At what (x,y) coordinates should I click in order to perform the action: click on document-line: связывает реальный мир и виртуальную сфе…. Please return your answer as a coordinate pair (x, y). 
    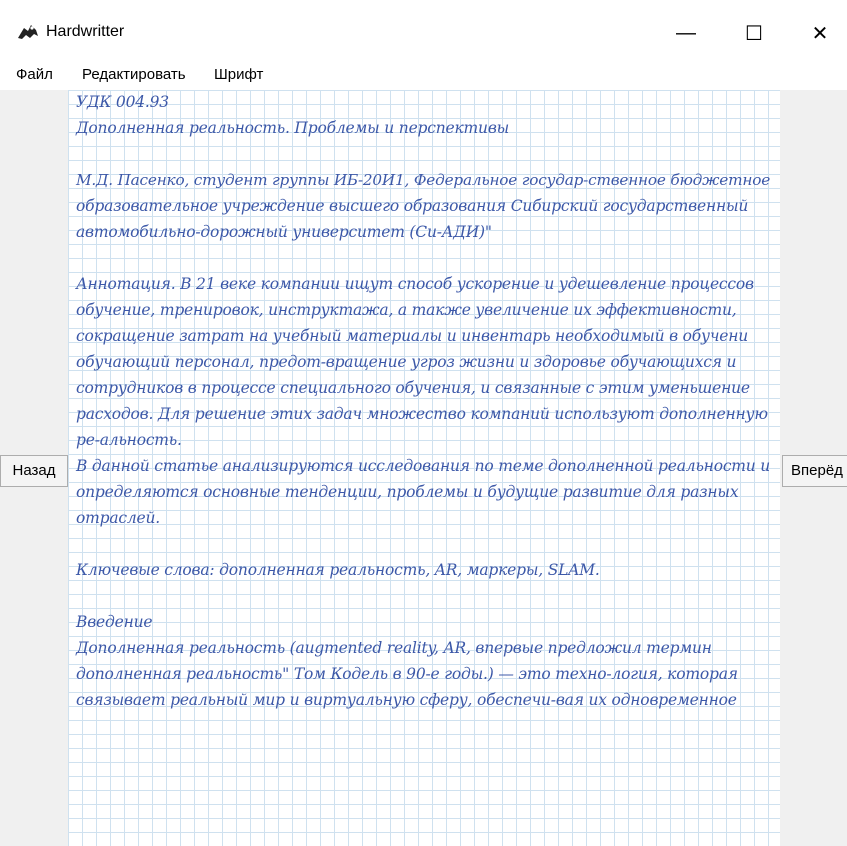
    Looking at the image, I should click on (406, 700).